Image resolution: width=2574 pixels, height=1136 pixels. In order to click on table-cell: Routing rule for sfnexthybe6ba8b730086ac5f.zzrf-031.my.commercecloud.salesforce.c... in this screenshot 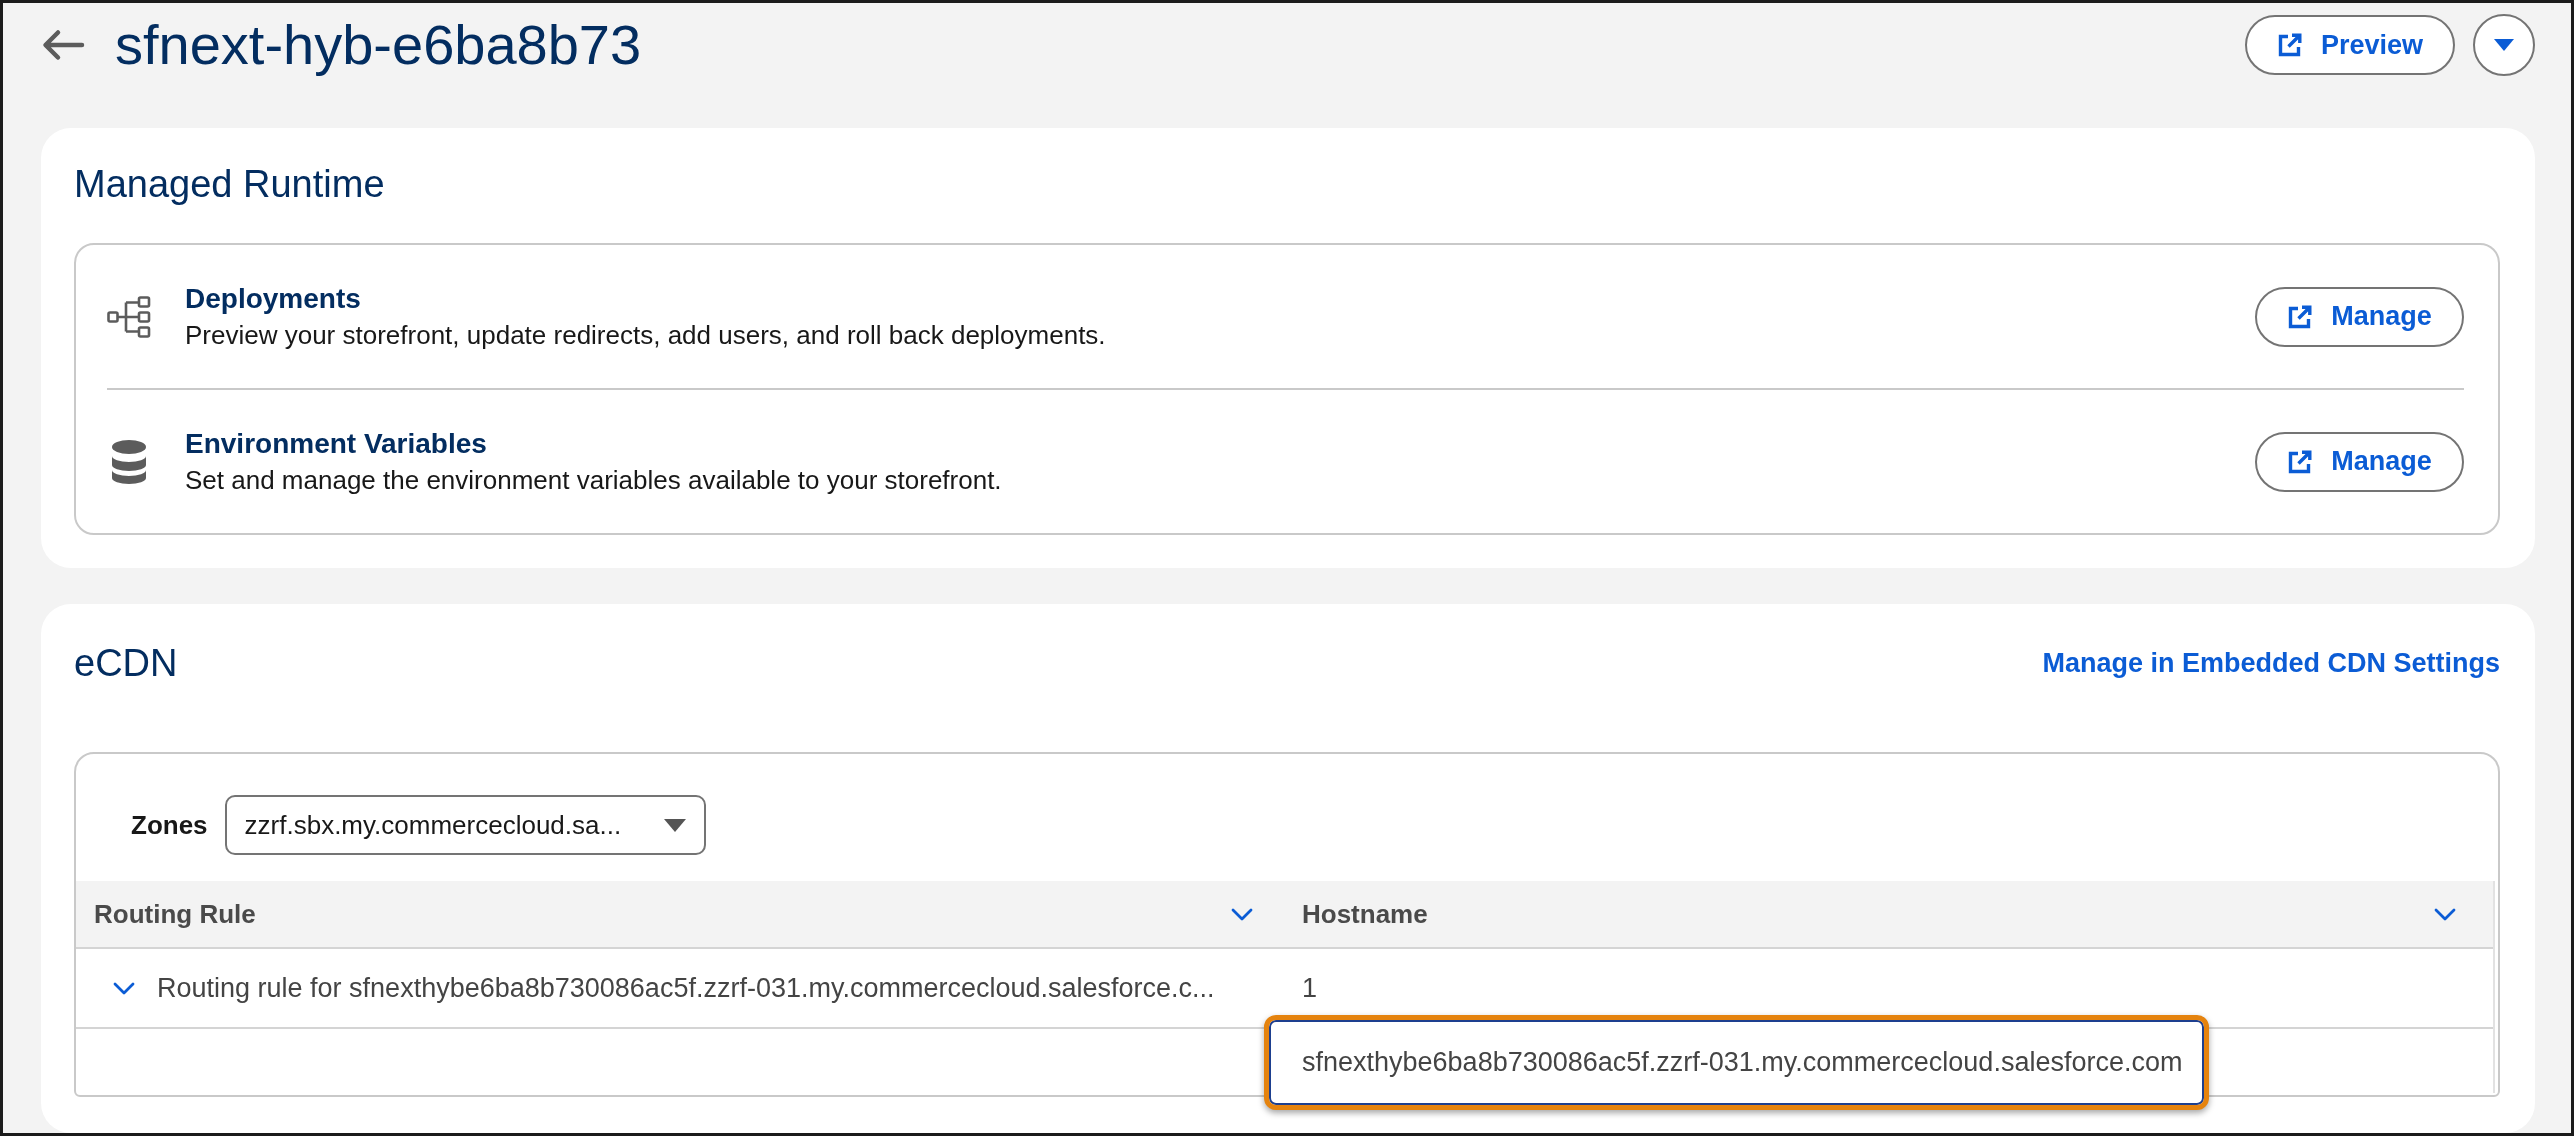, I will do `click(686, 988)`.